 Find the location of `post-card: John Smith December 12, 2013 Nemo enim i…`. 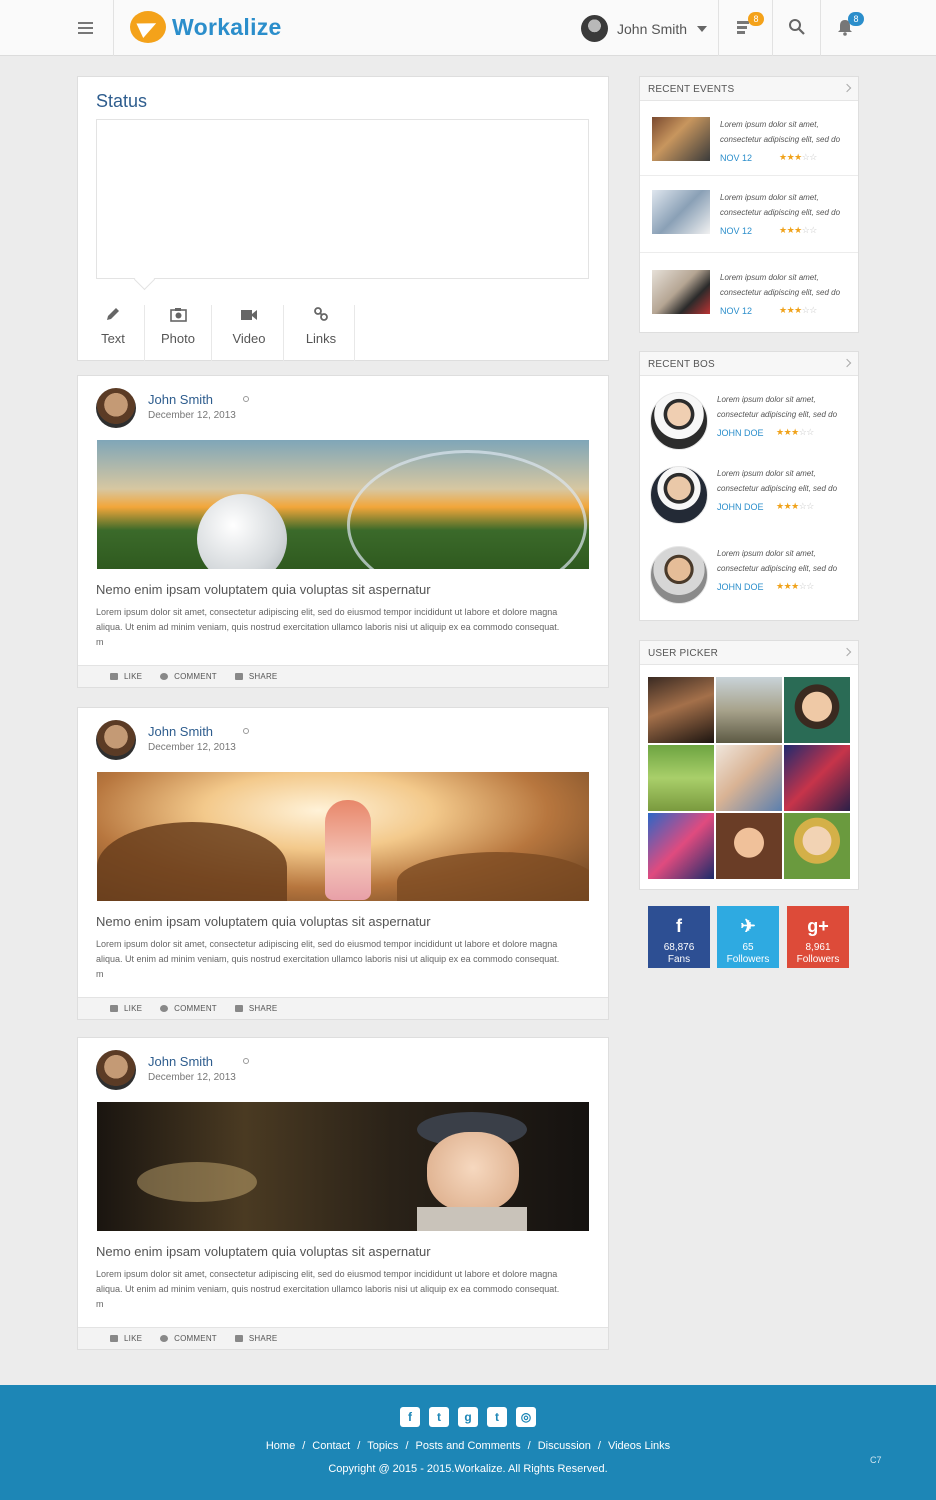

post-card: John Smith December 12, 2013 Nemo enim i… is located at coordinates (343, 863).